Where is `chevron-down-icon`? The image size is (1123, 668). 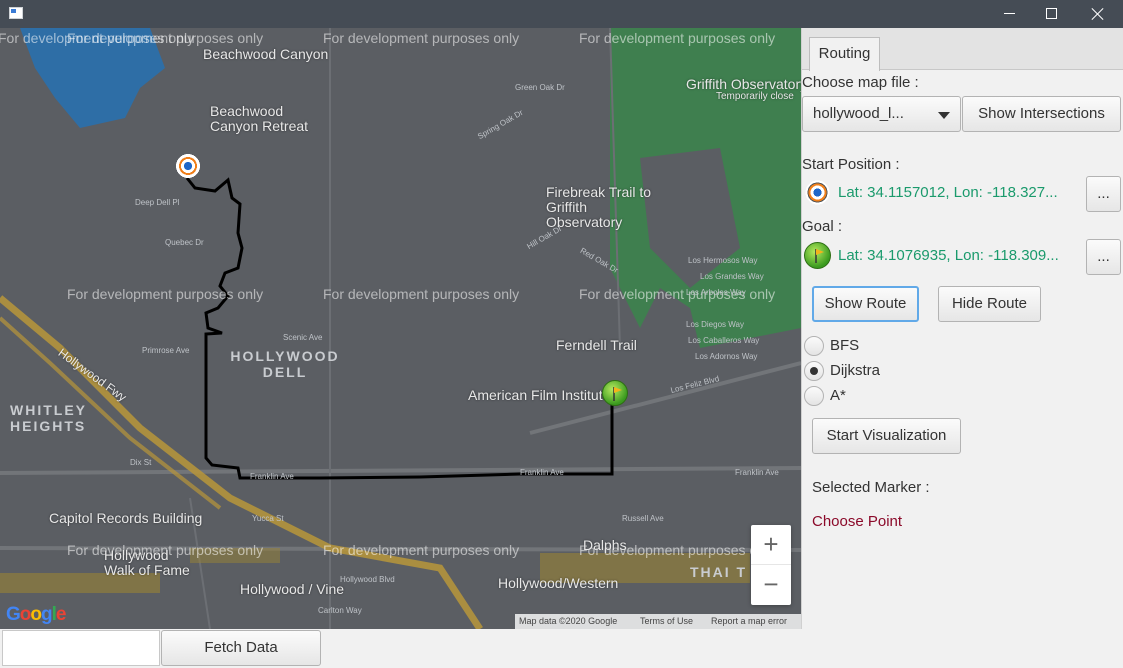
chevron-down-icon is located at coordinates (944, 115).